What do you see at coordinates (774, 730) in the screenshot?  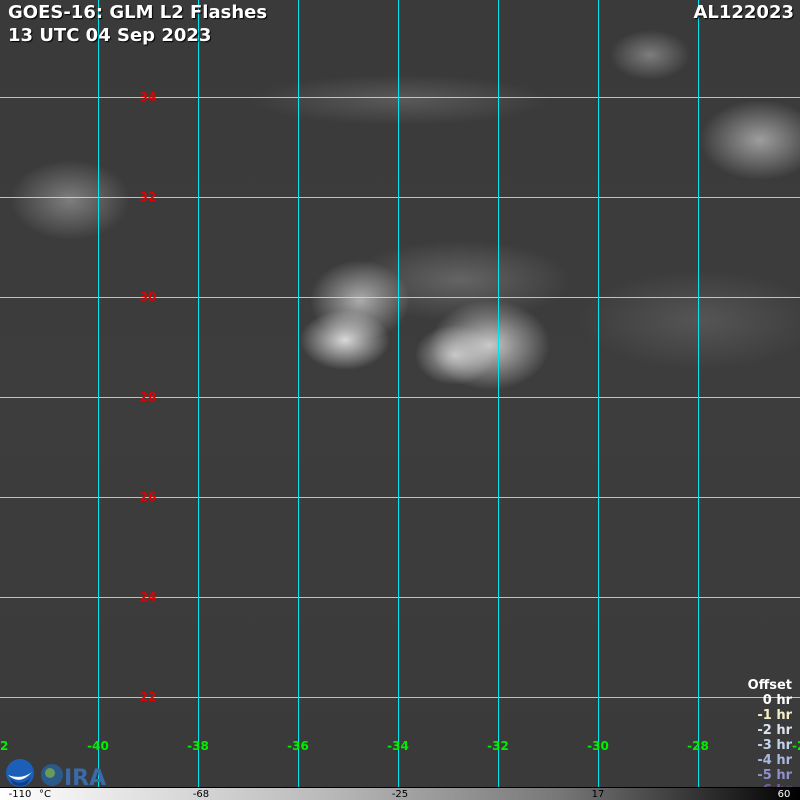 I see `offset-item: -2 hr` at bounding box center [774, 730].